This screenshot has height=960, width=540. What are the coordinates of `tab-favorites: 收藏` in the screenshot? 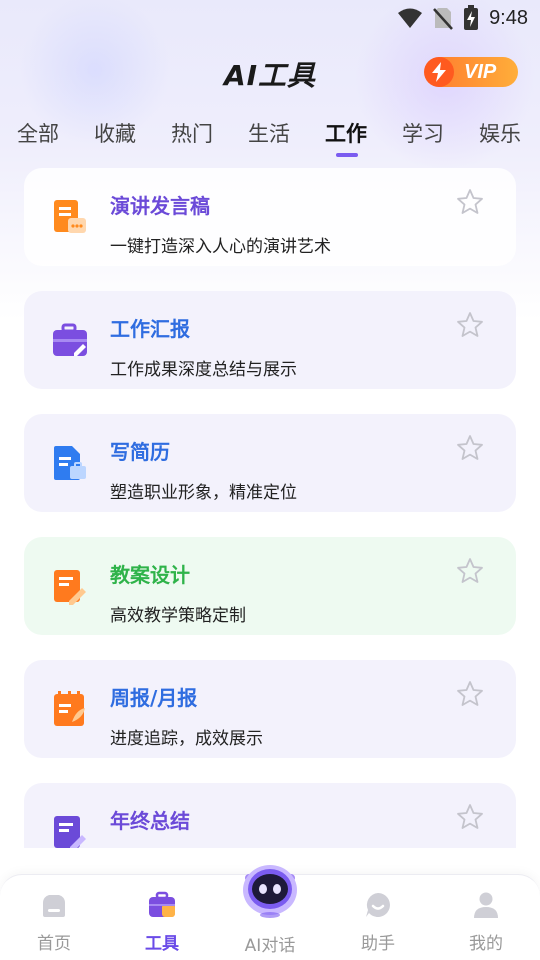 It's located at (115, 133).